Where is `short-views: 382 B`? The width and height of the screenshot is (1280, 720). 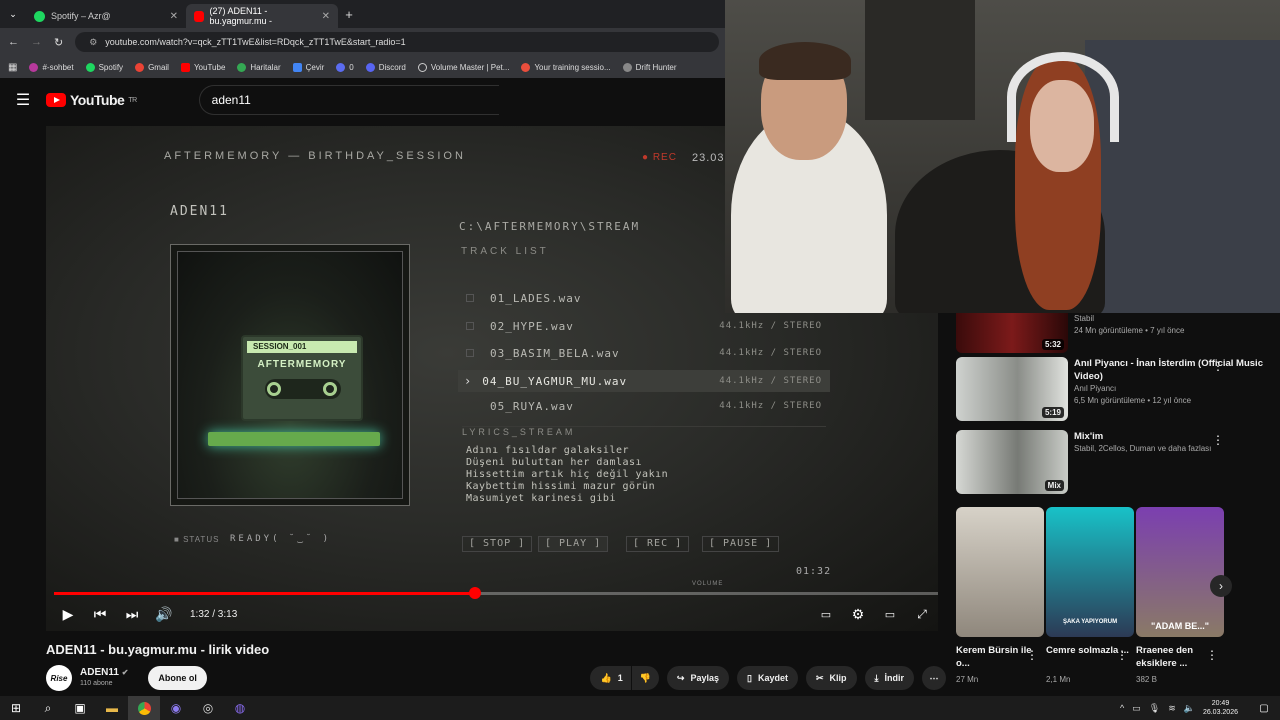 short-views: 382 B is located at coordinates (1146, 679).